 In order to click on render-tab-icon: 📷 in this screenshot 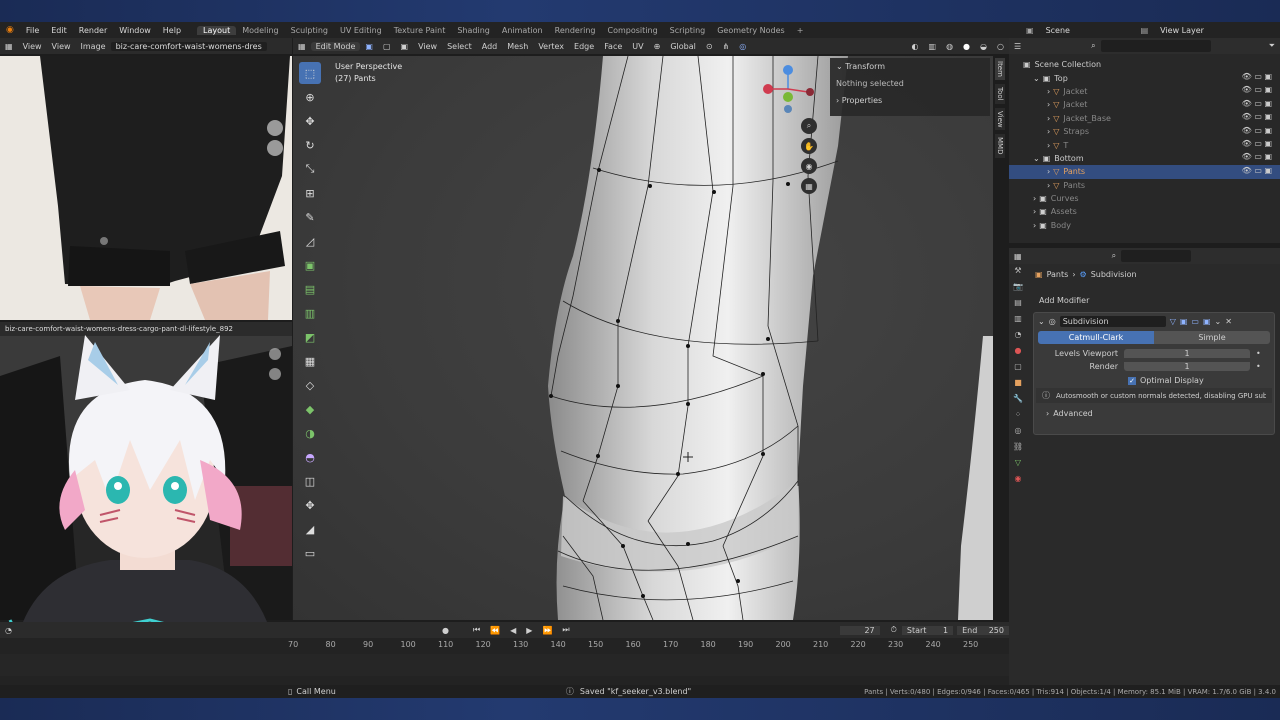, I will do `click(1018, 286)`.